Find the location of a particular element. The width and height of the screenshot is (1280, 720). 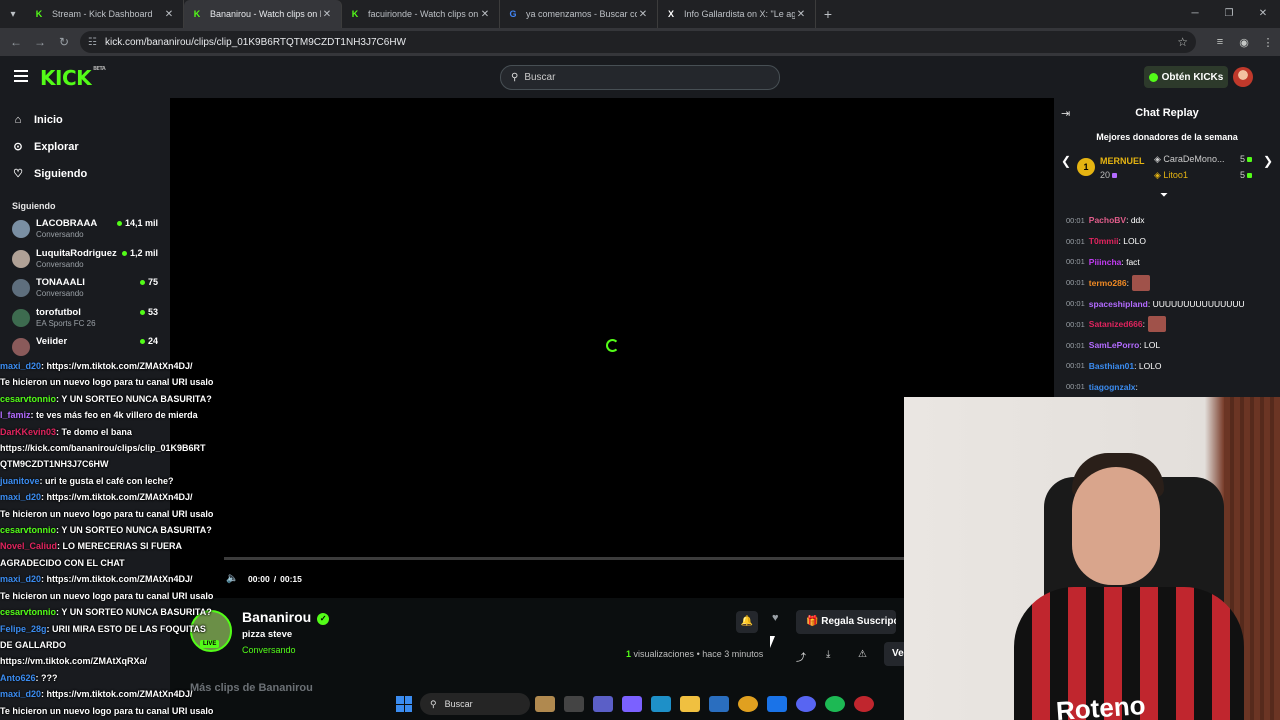

minimize-icon: ─ is located at coordinates (1195, 14).